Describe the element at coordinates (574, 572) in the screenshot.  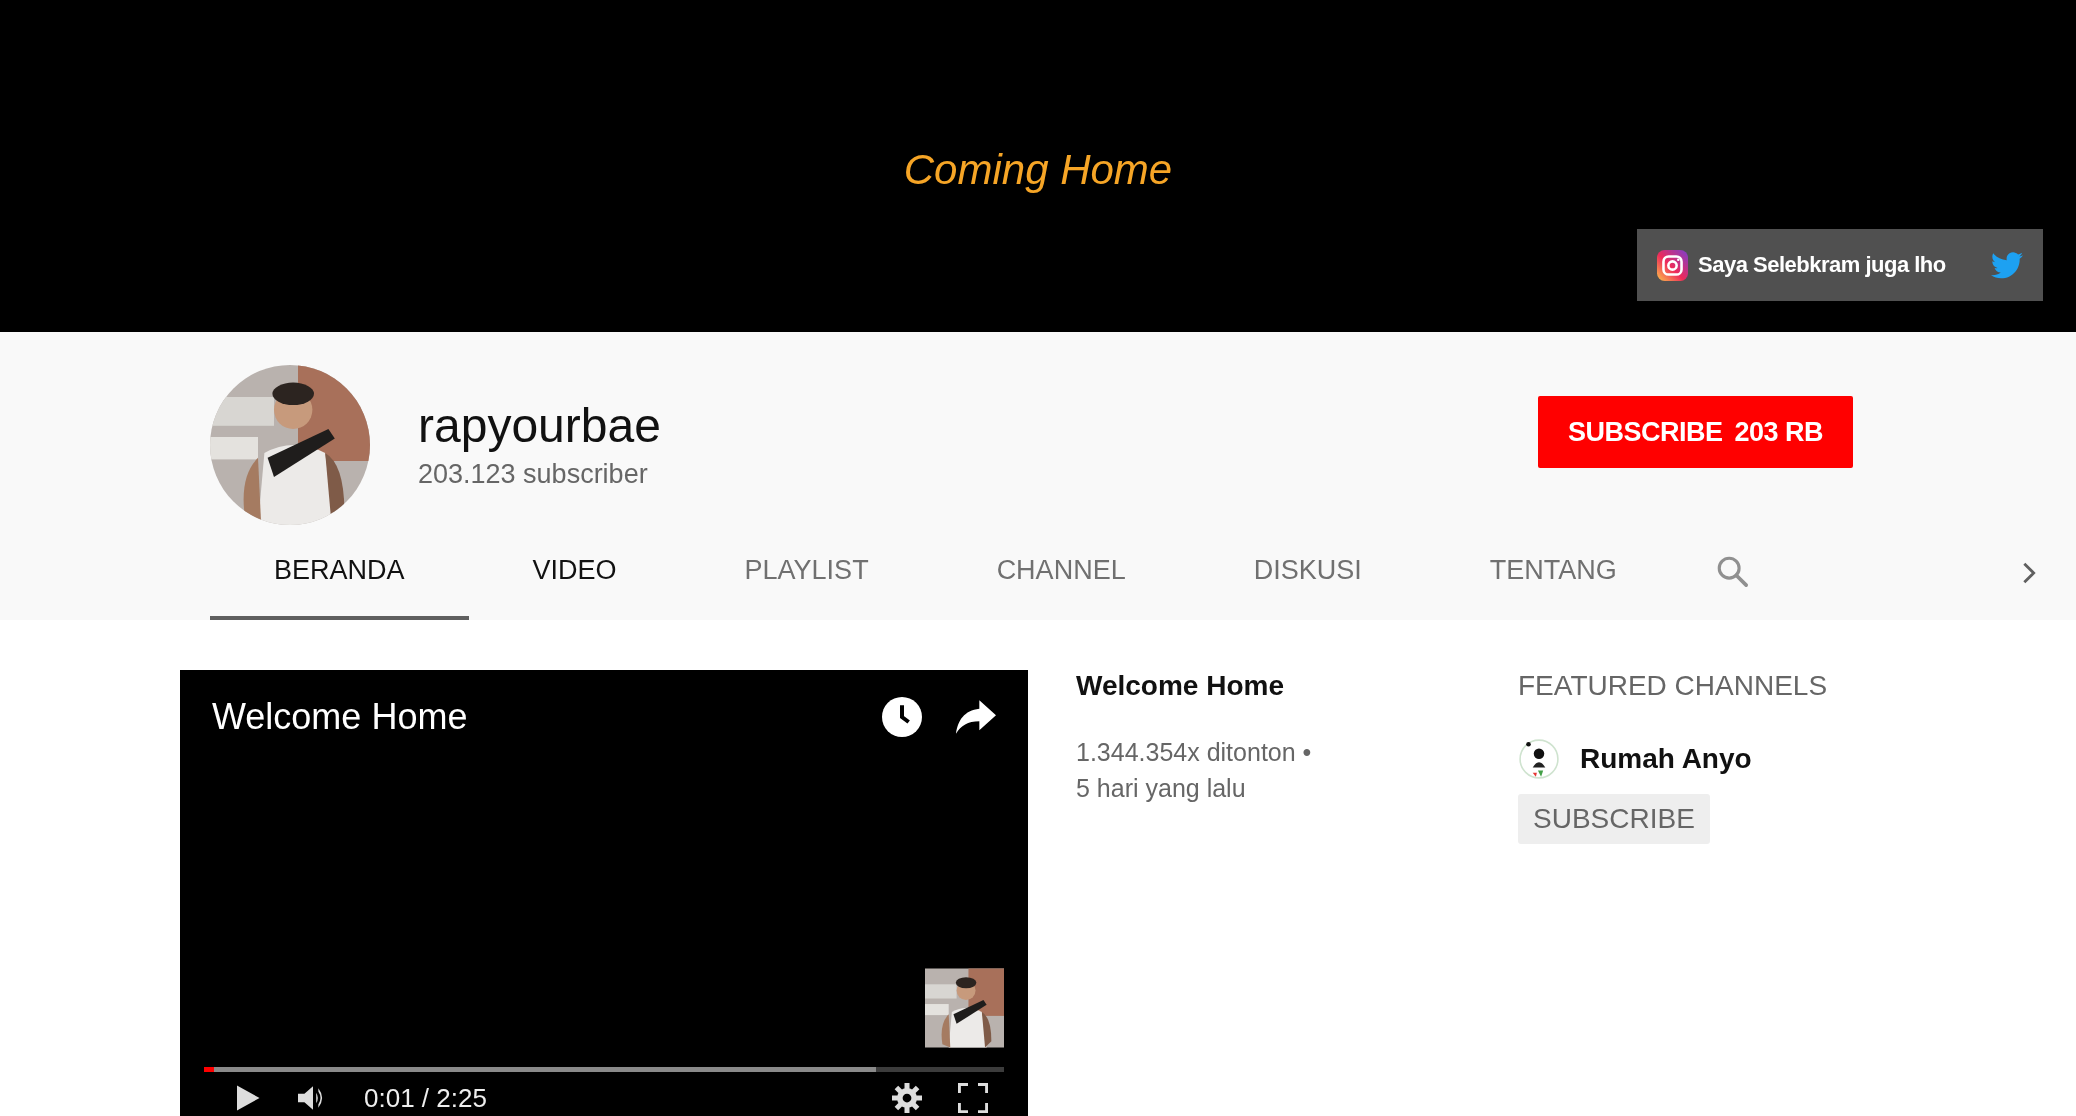
I see `channel-tab: VIDEO` at that location.